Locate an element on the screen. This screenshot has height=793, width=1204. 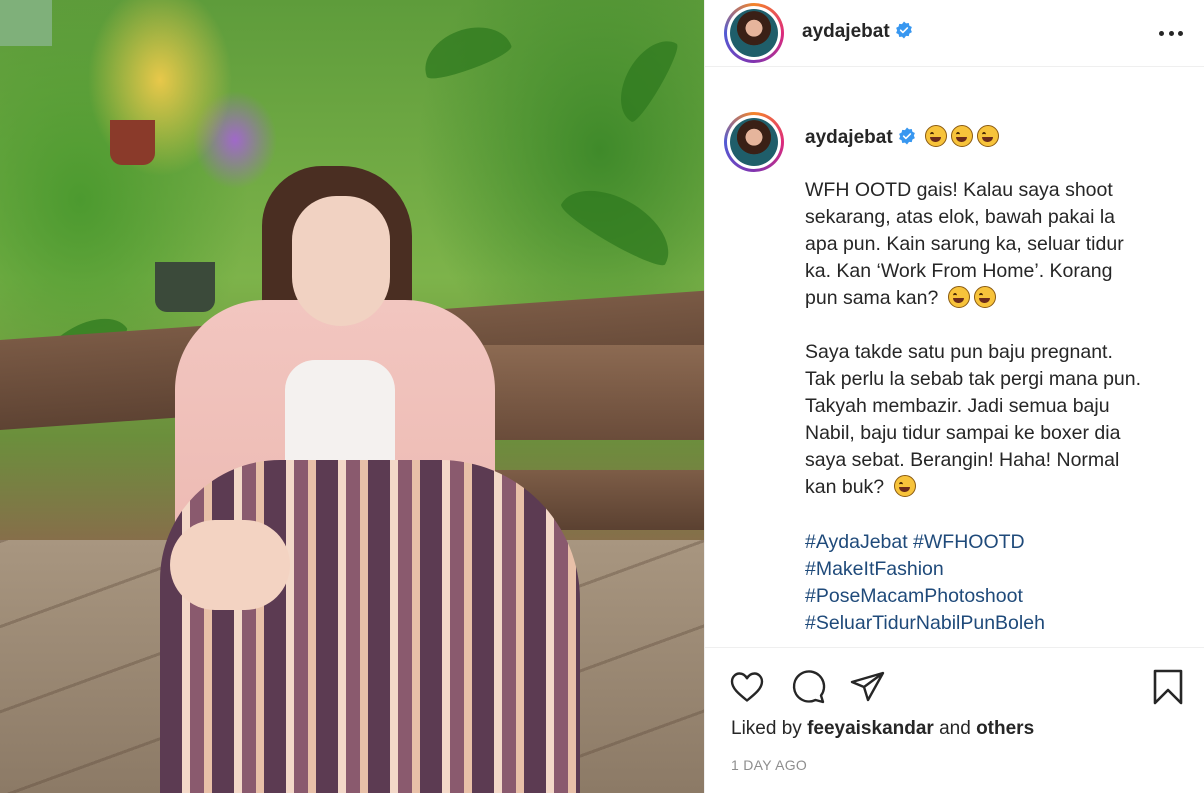
username-text: aydajebat is located at coordinates (846, 31).